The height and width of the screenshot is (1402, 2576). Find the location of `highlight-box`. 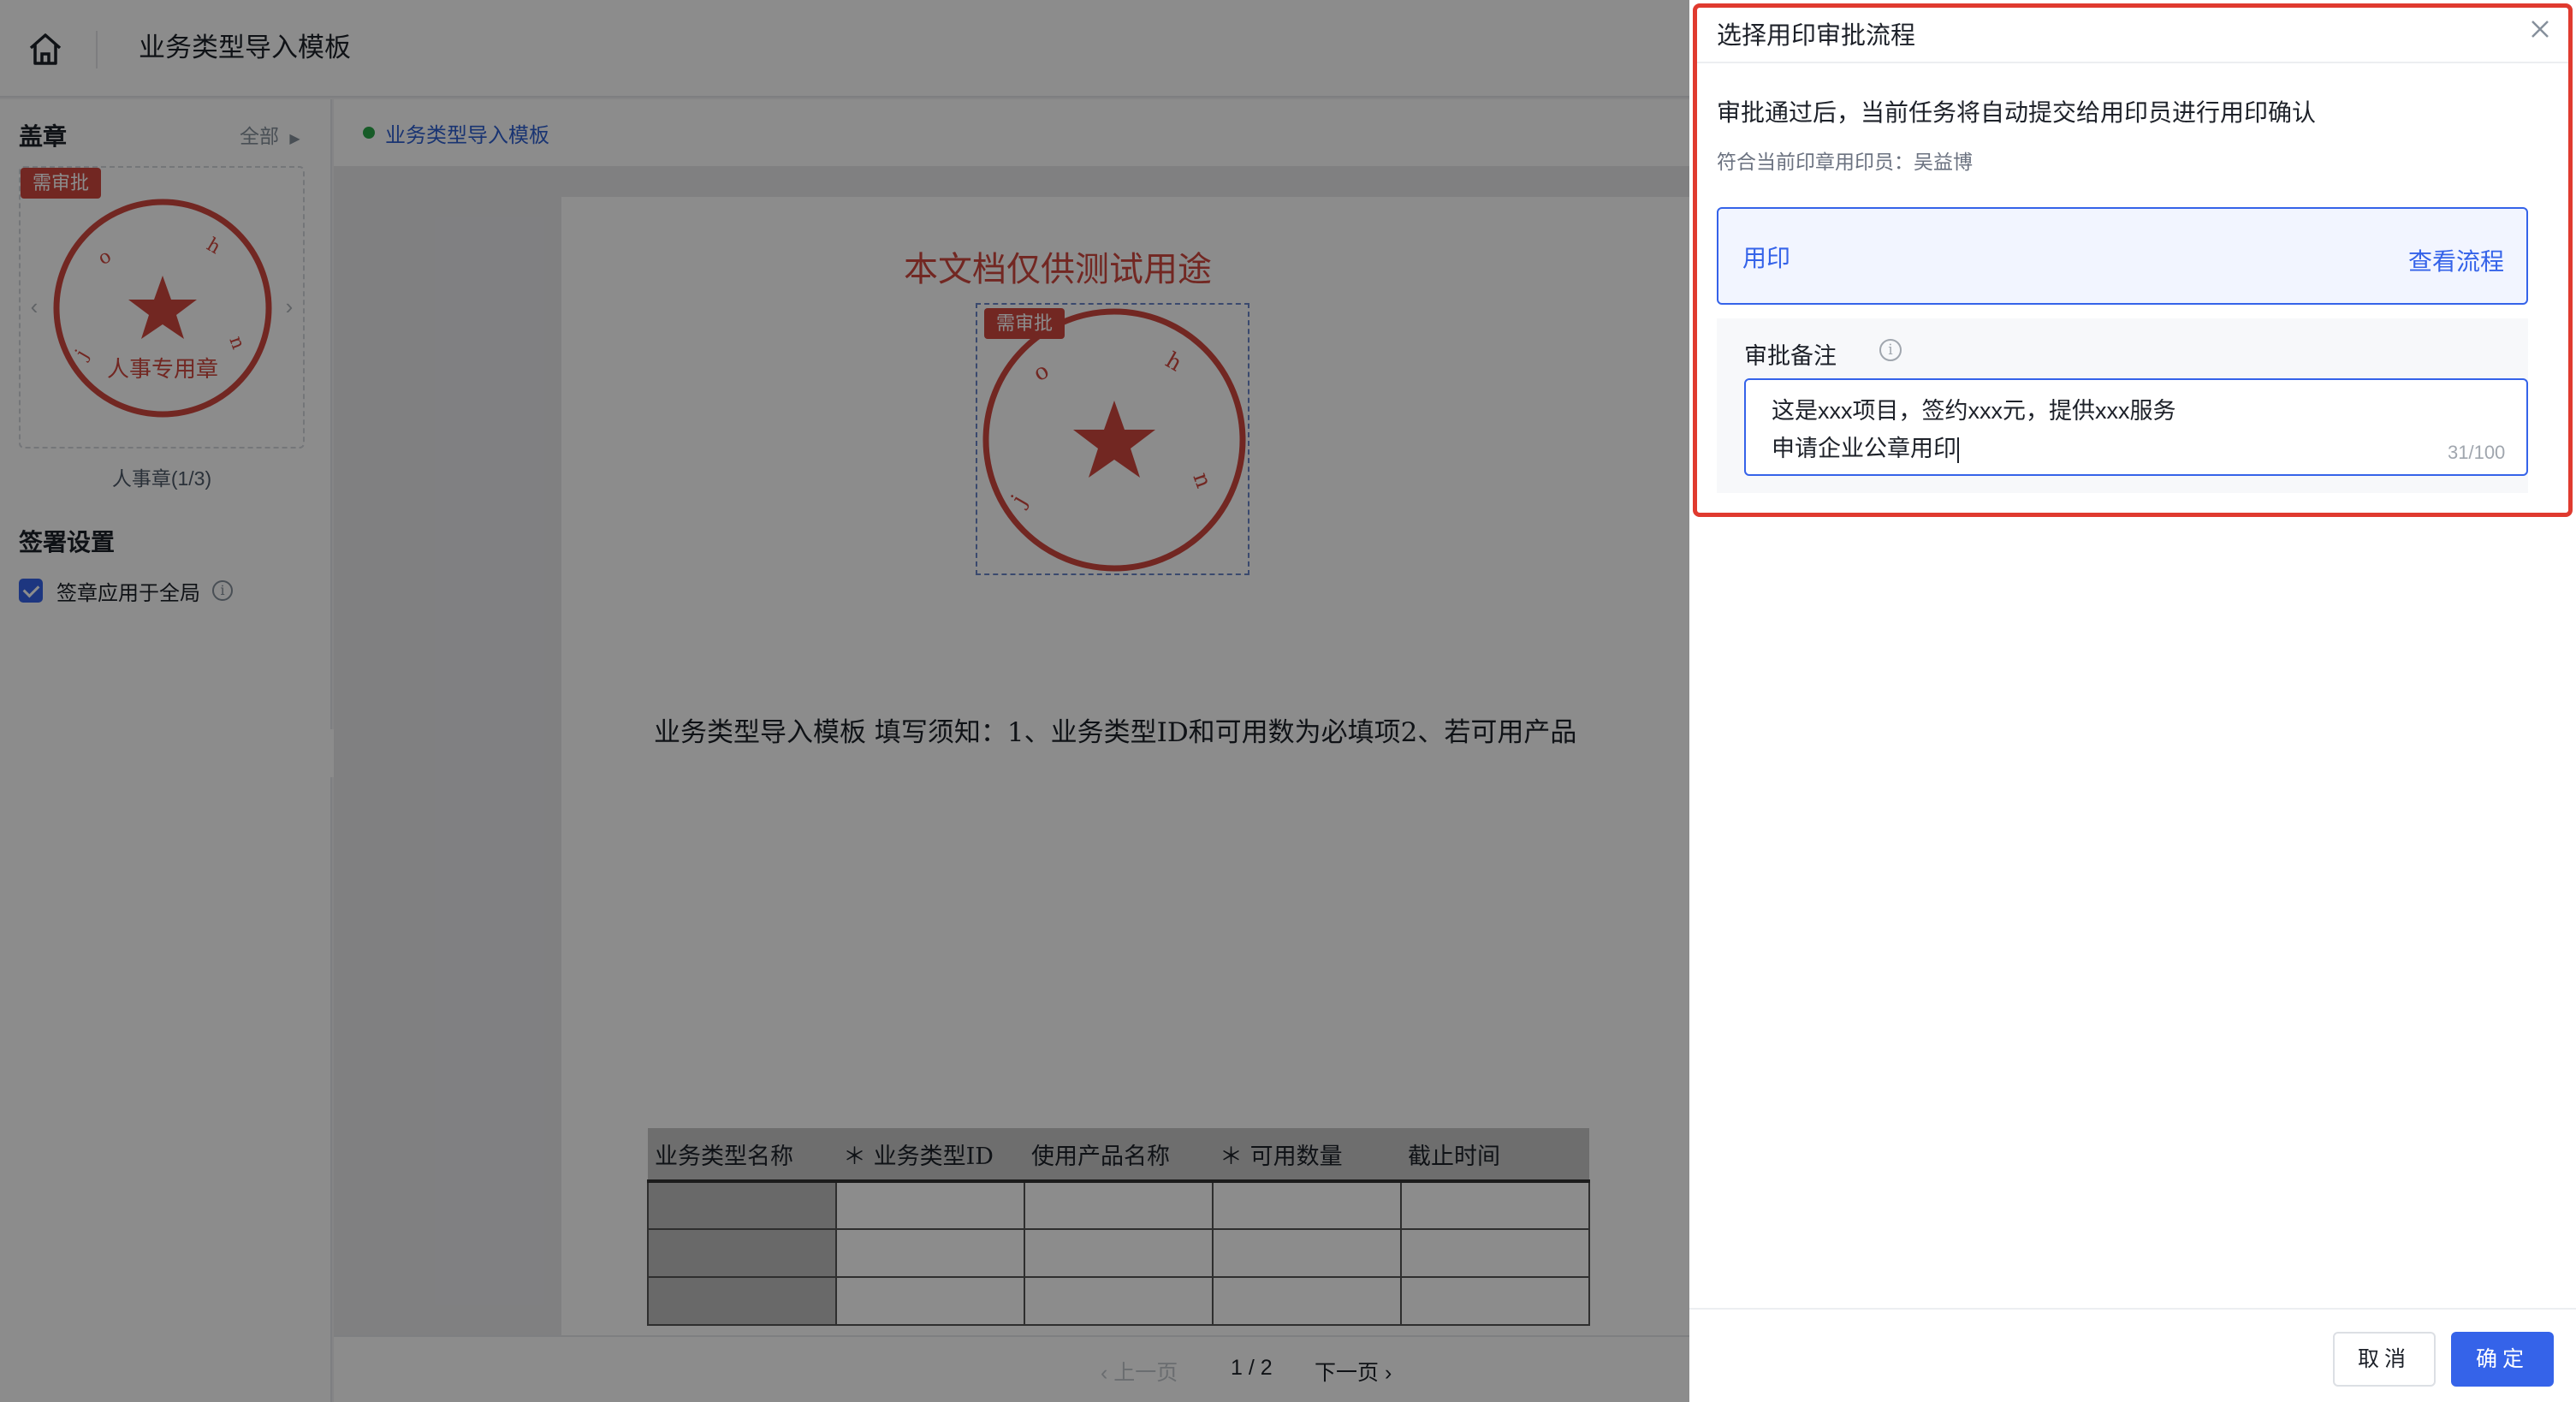

highlight-box is located at coordinates (2133, 260).